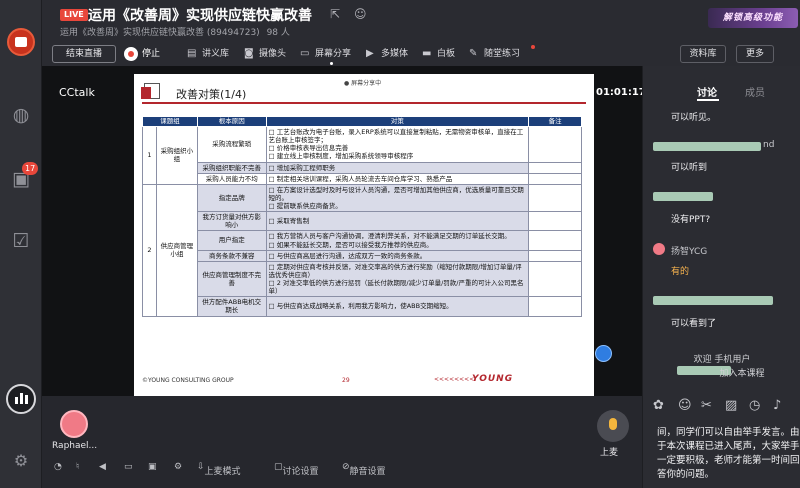 Image resolution: width=800 pixels, height=488 pixels. What do you see at coordinates (609, 453) in the screenshot?
I see `mic-label: 上麦` at bounding box center [609, 453].